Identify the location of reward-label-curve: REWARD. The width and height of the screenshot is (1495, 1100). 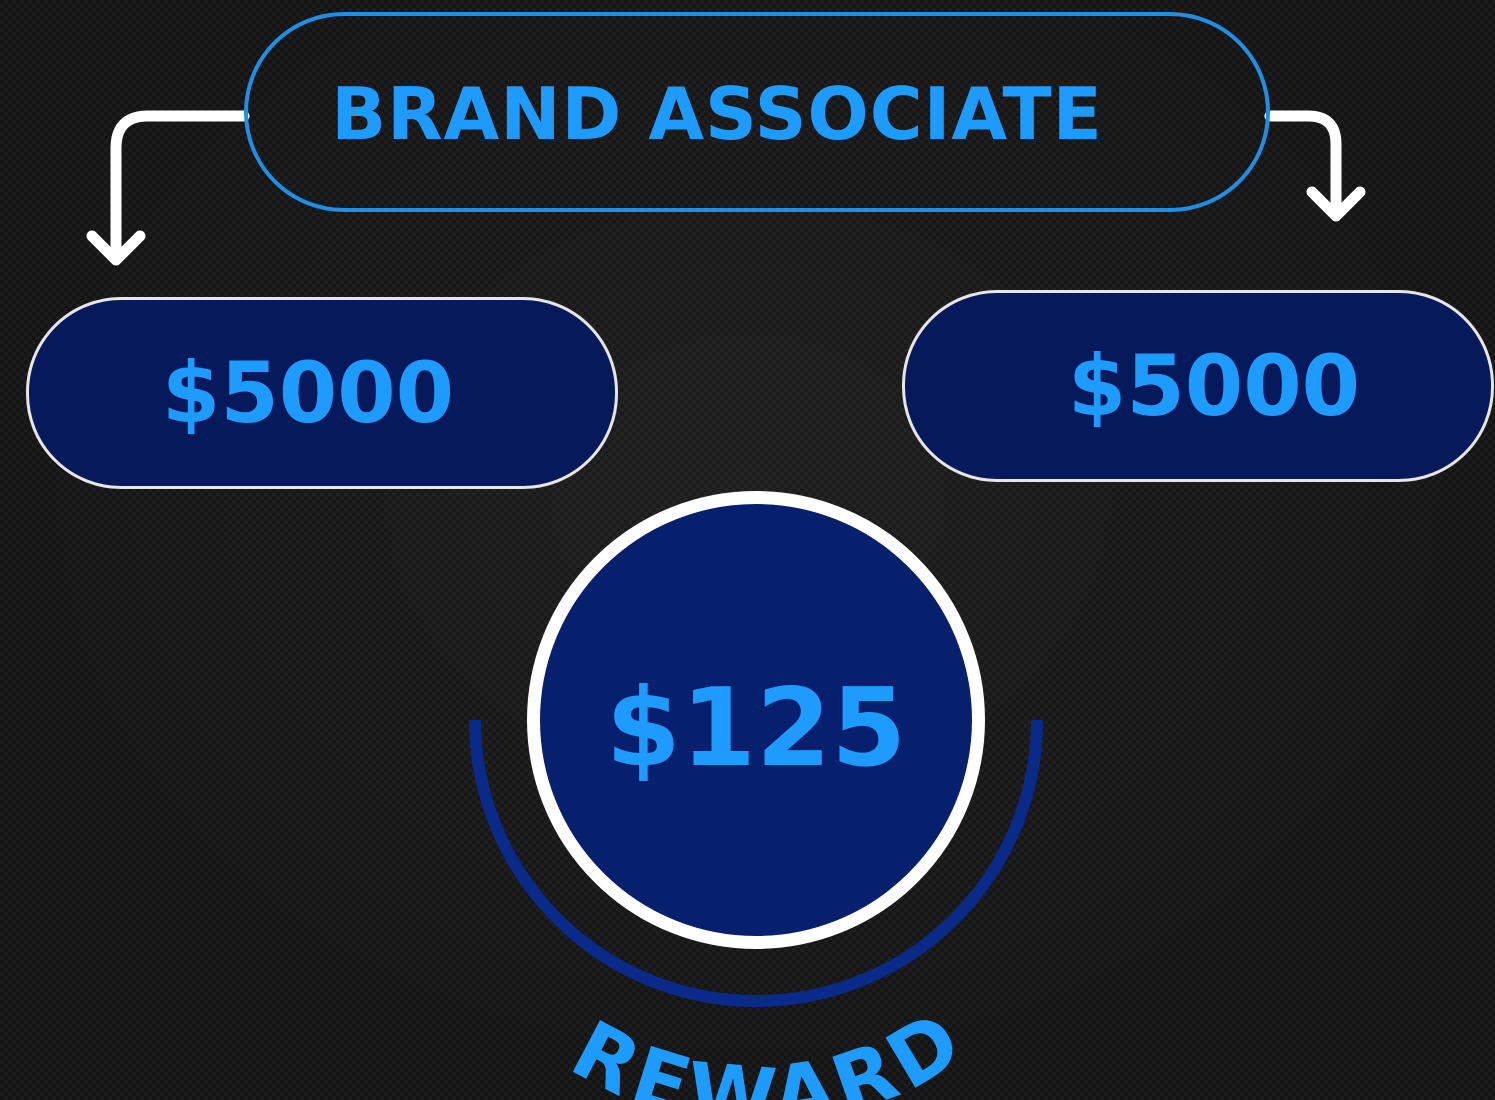
(767, 1046).